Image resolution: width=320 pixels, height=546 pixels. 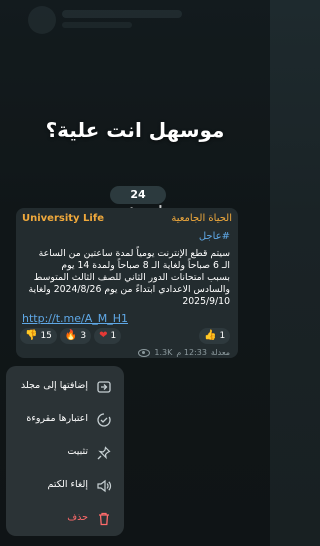 I want to click on reaction-heart: ❤ 1, so click(x=108, y=336).